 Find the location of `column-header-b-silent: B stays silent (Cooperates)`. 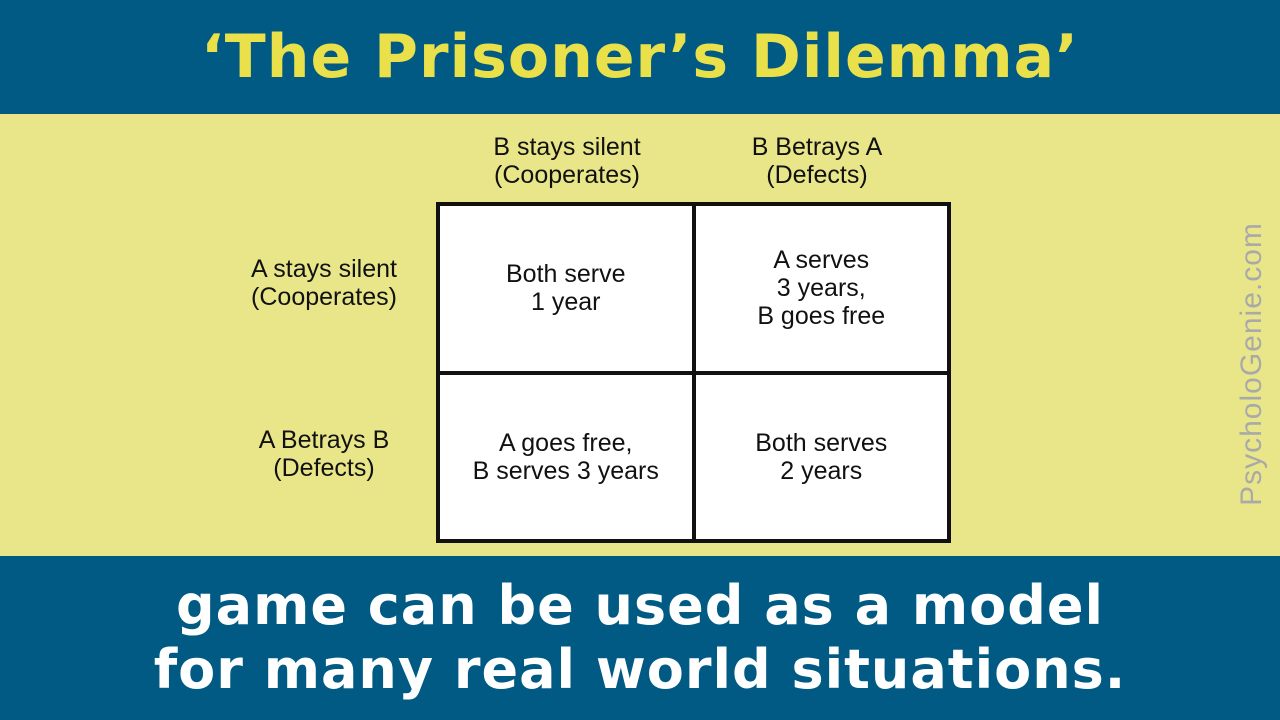

column-header-b-silent: B stays silent (Cooperates) is located at coordinates (567, 161).